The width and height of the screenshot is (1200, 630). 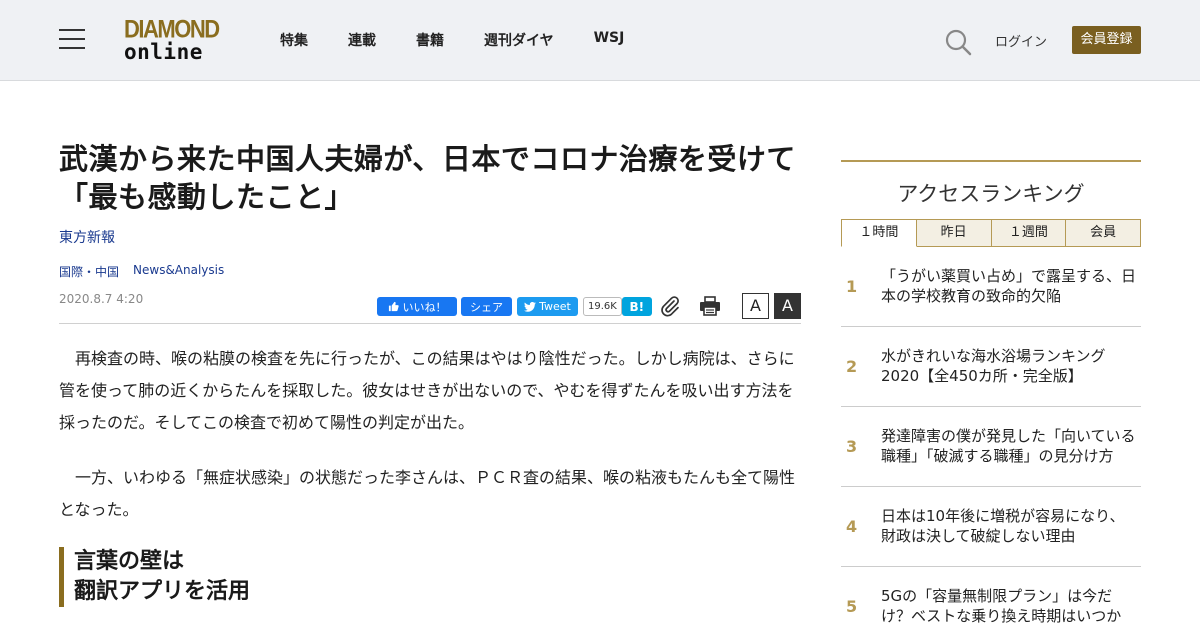 What do you see at coordinates (852, 286) in the screenshot?
I see `ranking-number: 1` at bounding box center [852, 286].